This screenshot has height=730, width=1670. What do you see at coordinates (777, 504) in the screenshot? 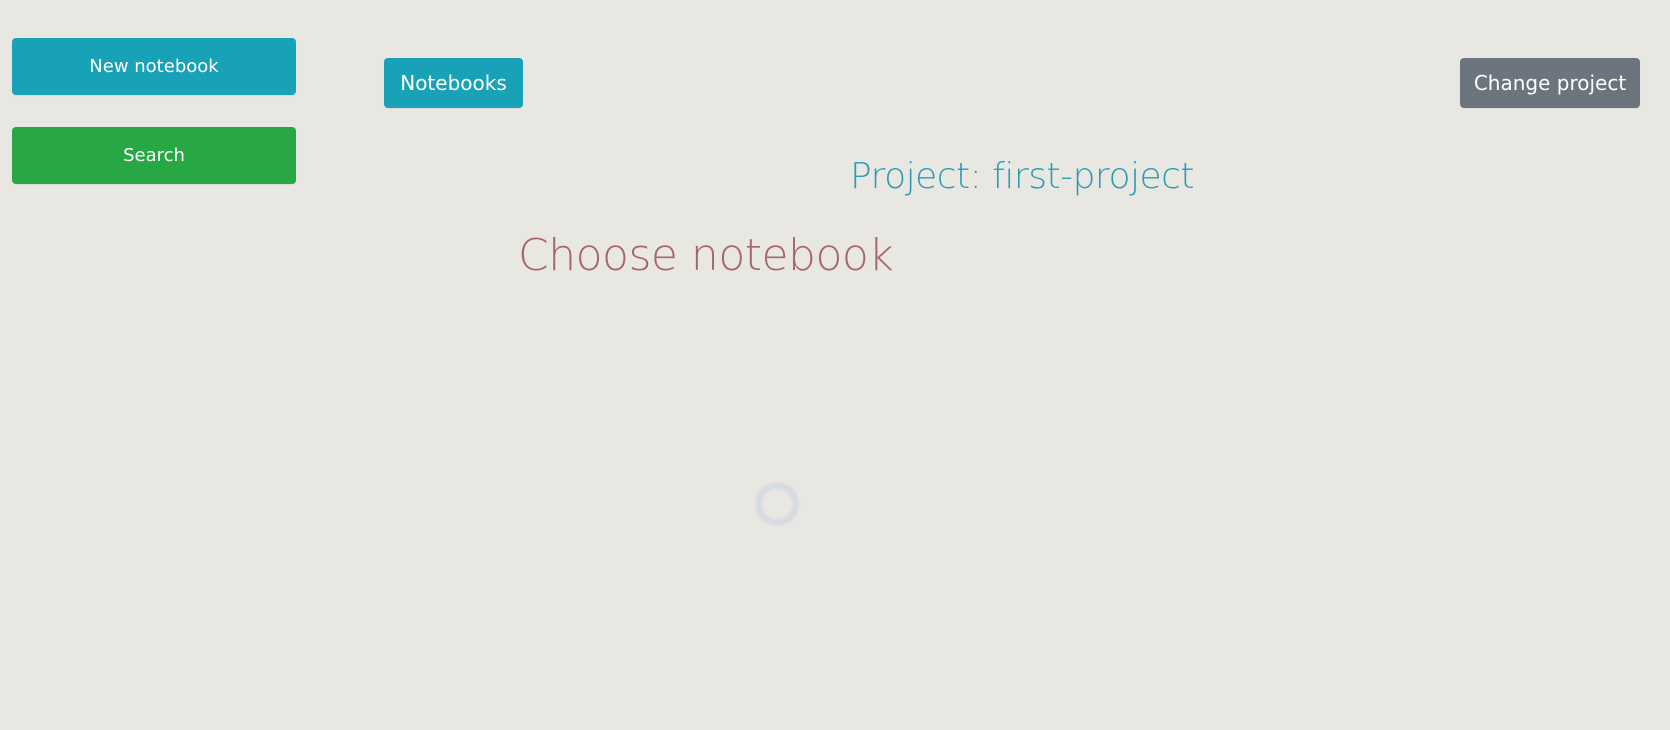
I see `spinner-icon` at bounding box center [777, 504].